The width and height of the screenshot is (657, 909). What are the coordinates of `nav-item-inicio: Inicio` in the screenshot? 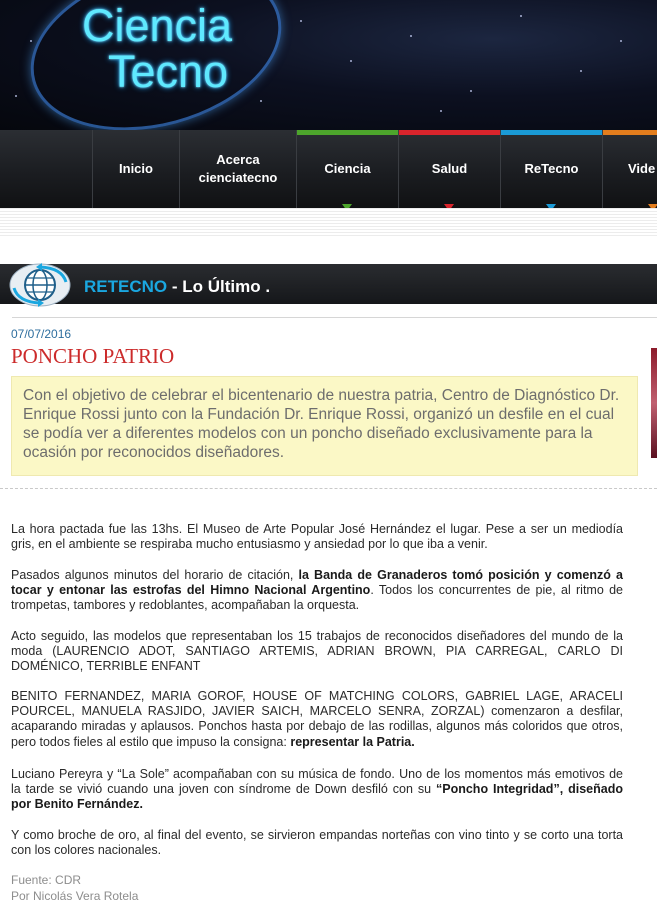 It's located at (135, 169).